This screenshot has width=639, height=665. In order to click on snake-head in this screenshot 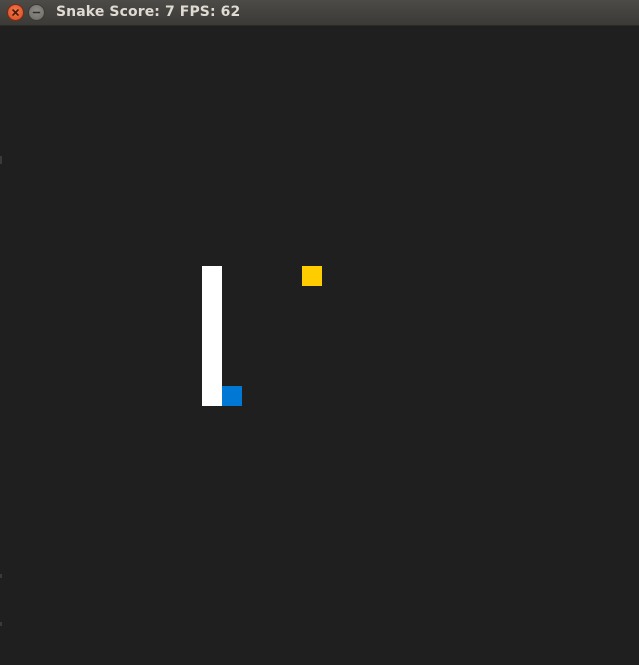, I will do `click(232, 396)`.